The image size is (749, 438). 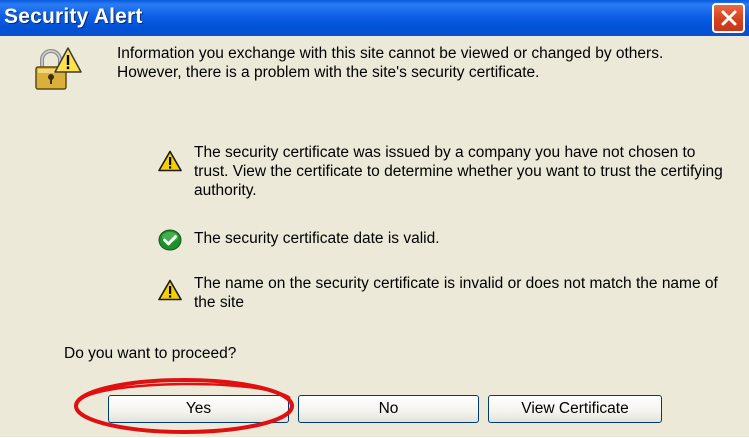 I want to click on view-certificate-button: View Certificate, so click(x=575, y=409).